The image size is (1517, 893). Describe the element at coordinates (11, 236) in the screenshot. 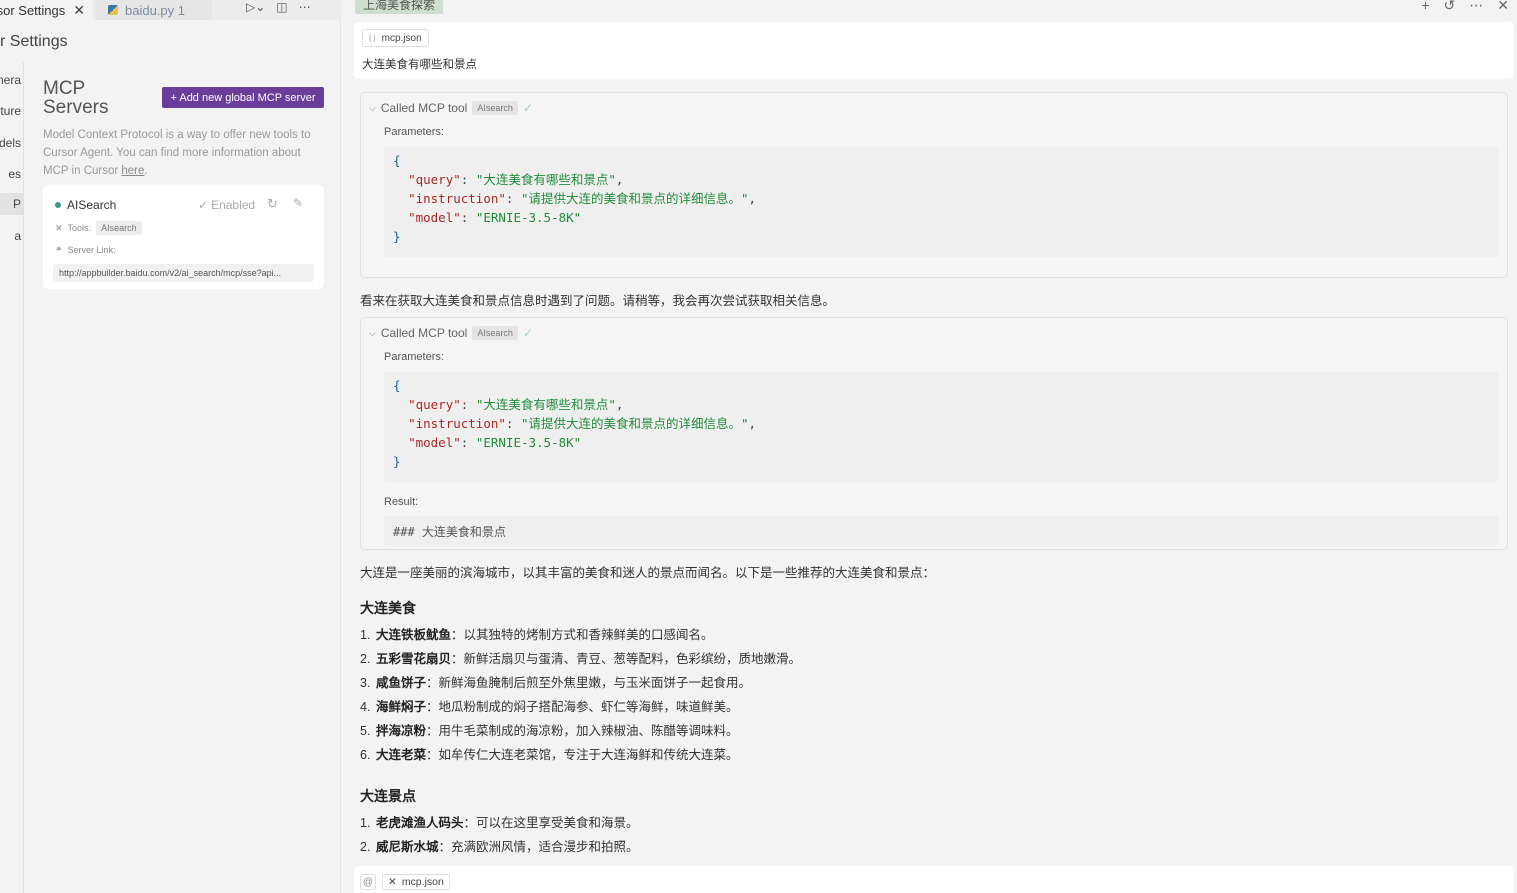

I see `nav-item-beta: a` at that location.